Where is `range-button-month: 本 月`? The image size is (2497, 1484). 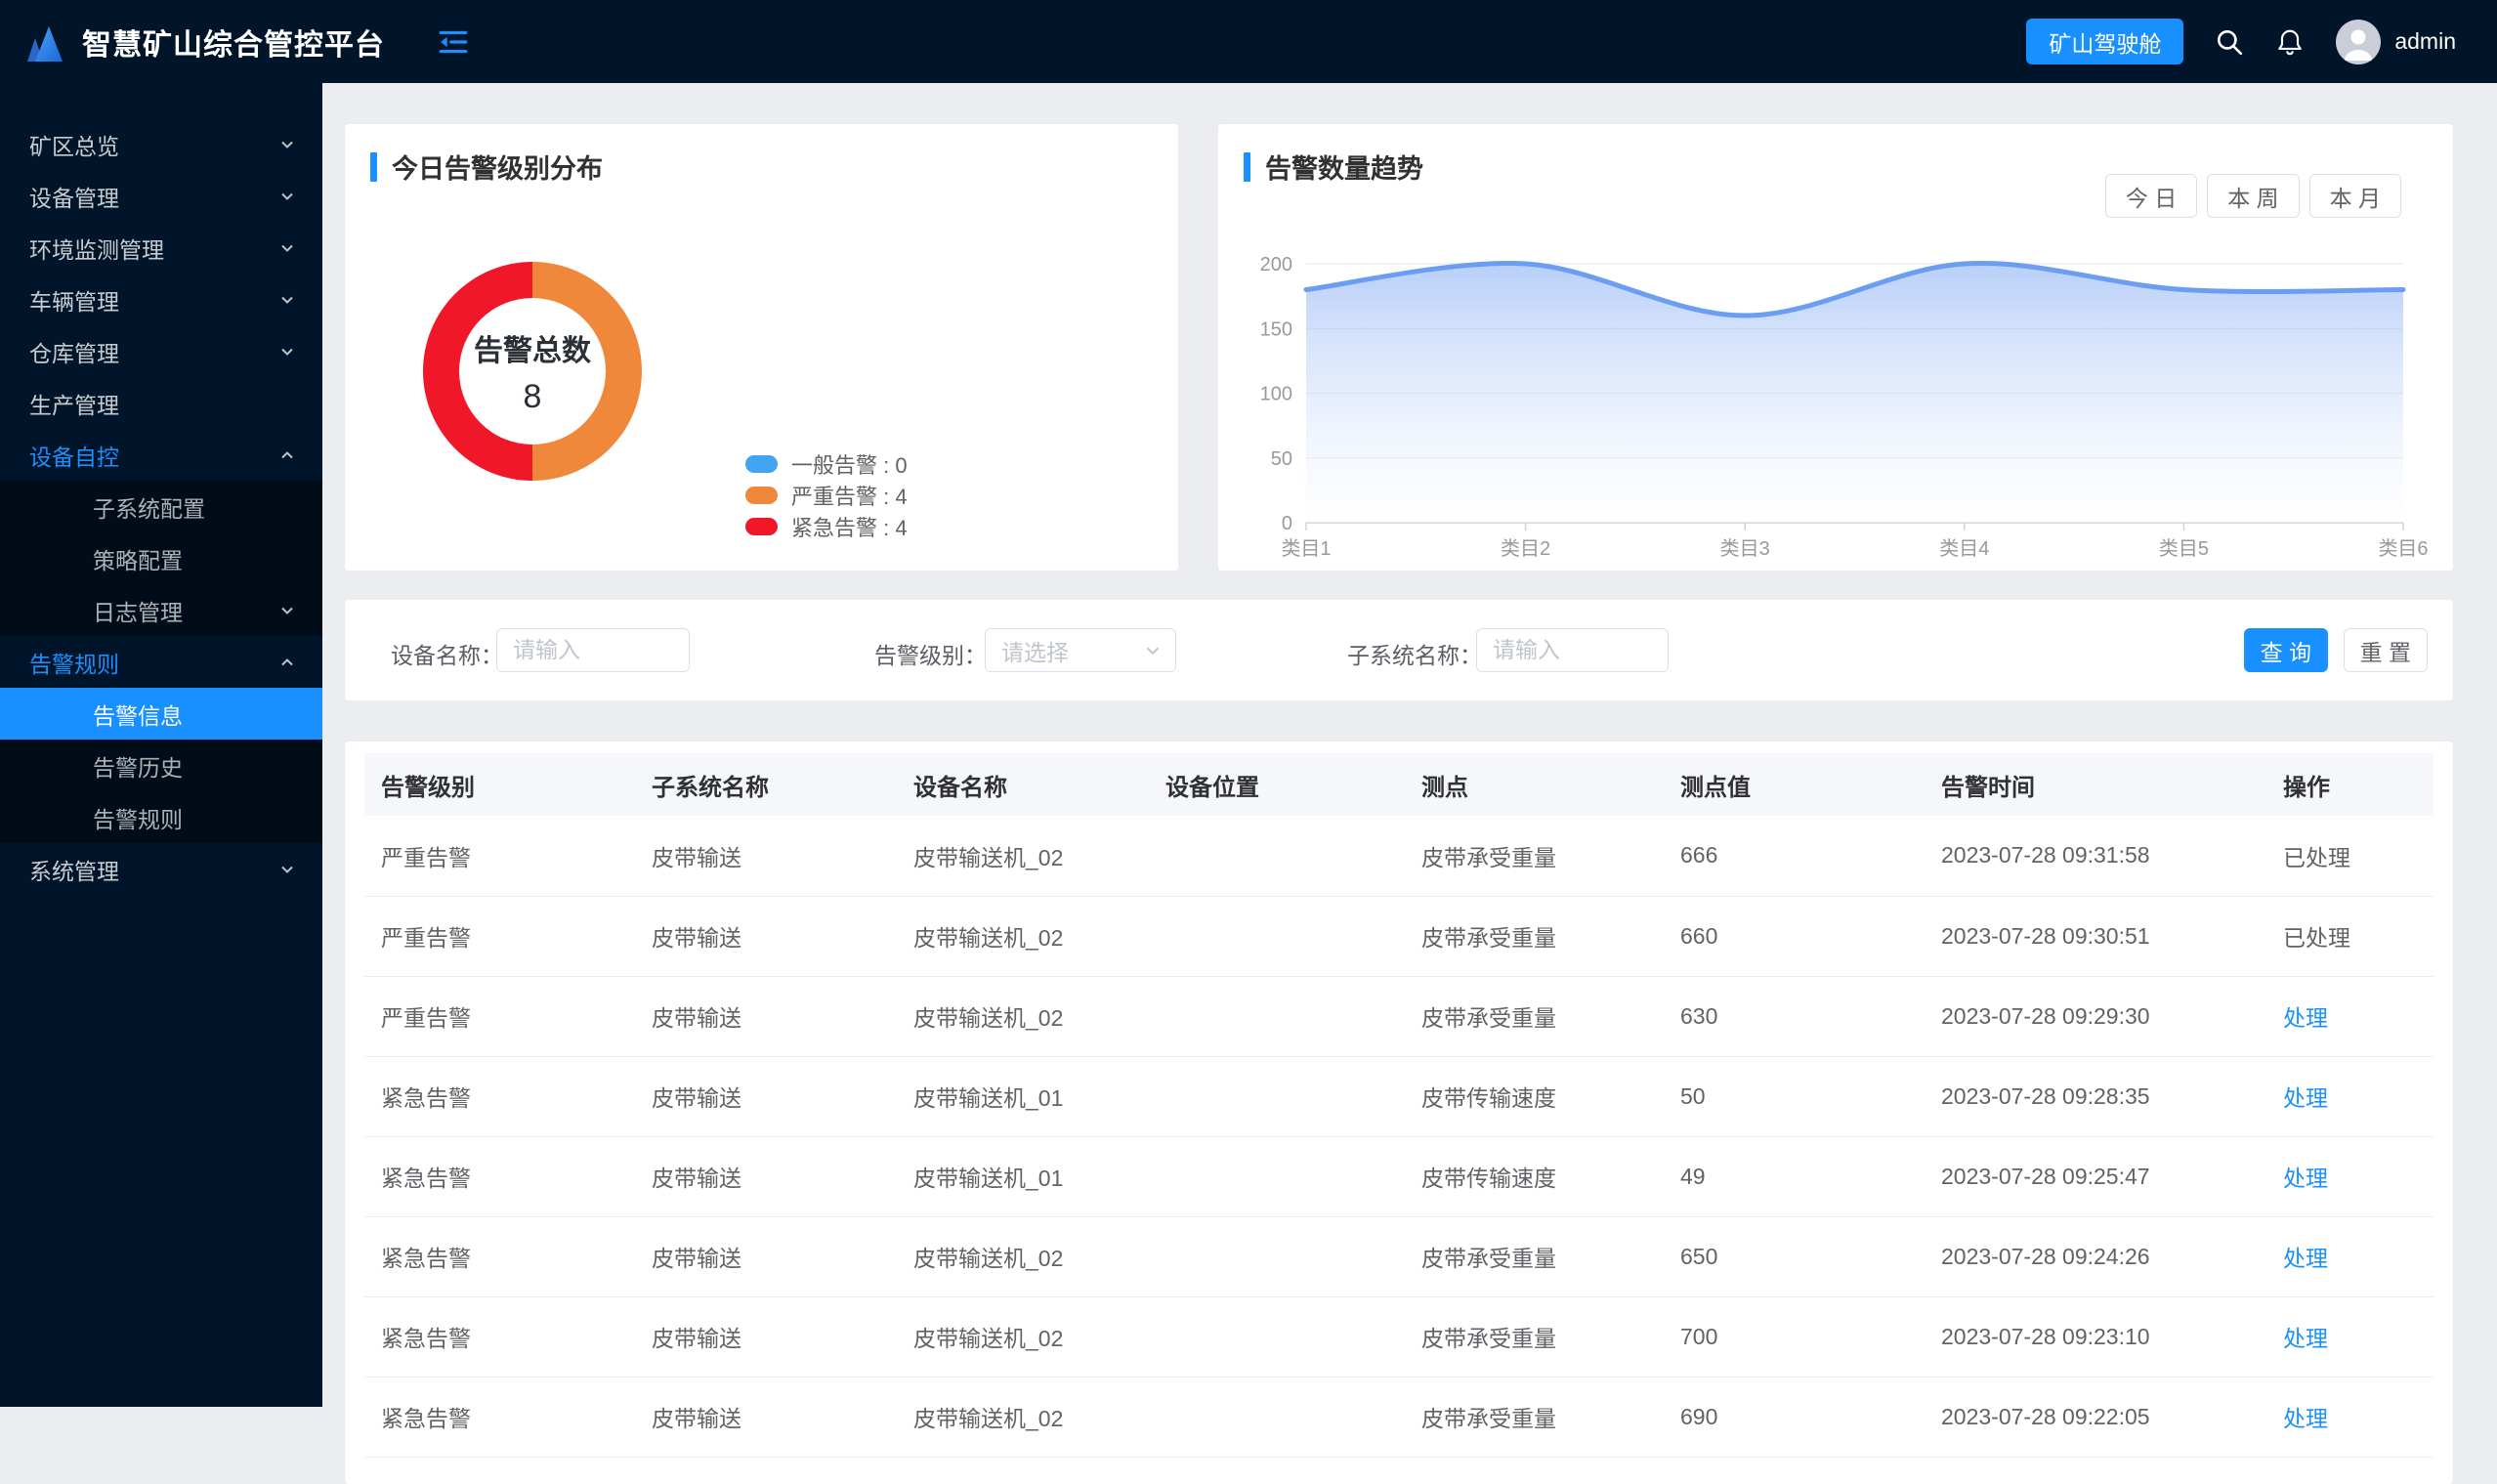 range-button-month: 本 月 is located at coordinates (2355, 196).